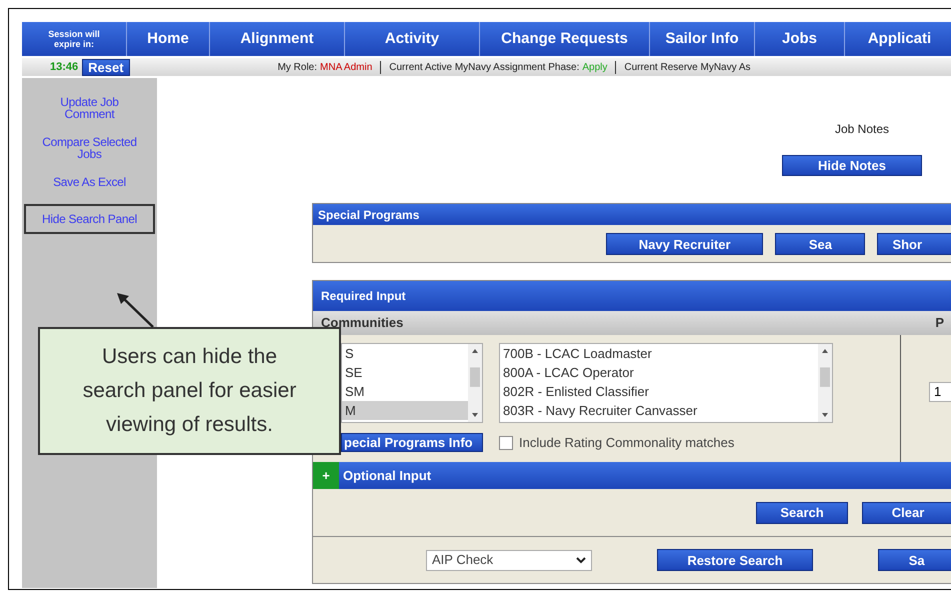 This screenshot has height=595, width=951. Describe the element at coordinates (914, 244) in the screenshot. I see `program-button: Shor` at that location.